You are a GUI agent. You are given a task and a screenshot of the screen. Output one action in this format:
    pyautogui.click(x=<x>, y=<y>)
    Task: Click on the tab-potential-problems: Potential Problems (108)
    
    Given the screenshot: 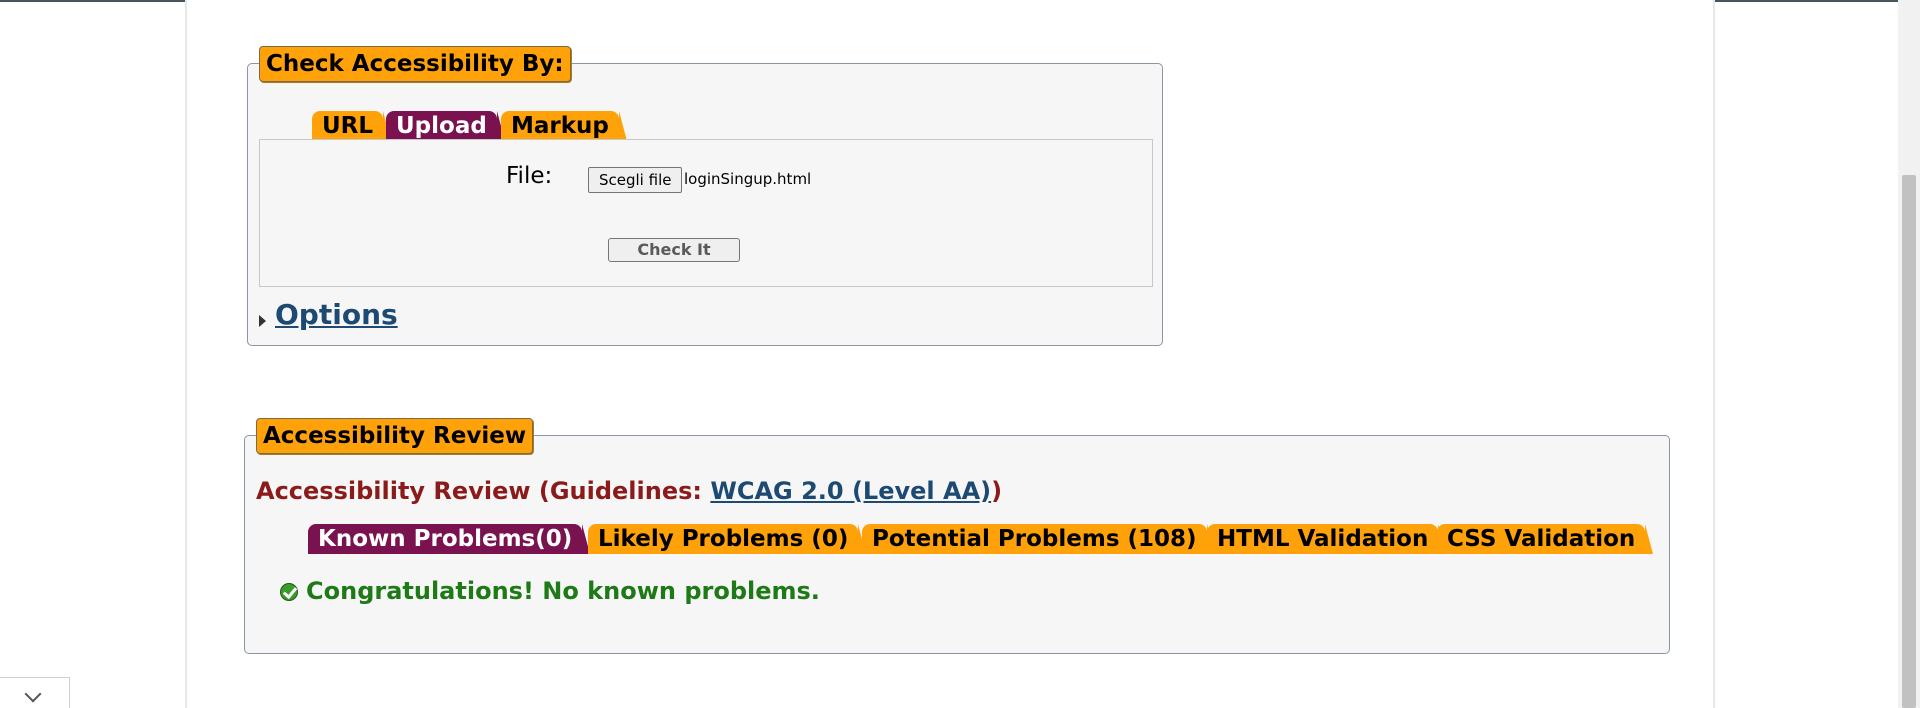 What is the action you would take?
    pyautogui.click(x=1038, y=539)
    